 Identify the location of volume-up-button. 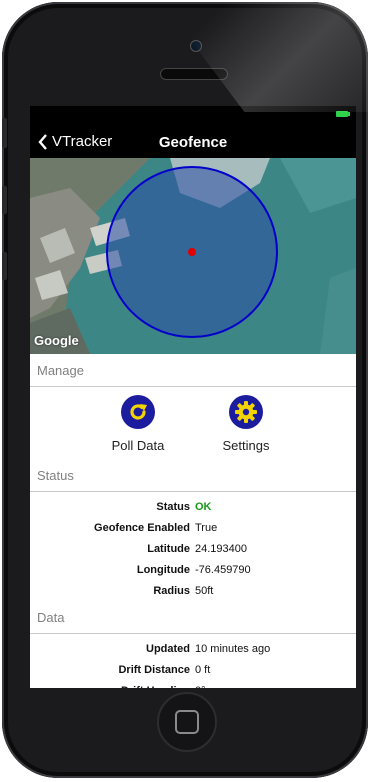
(4, 200).